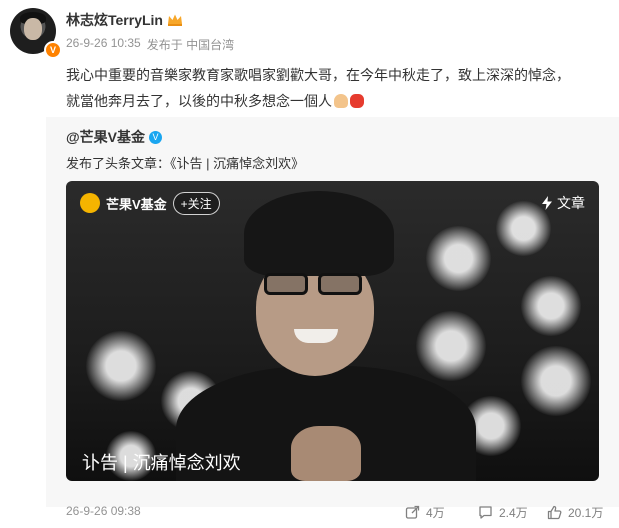 This screenshot has width=619, height=528. I want to click on article-link: 《讣告 | 沉痛悼念刘欢》, so click(237, 163).